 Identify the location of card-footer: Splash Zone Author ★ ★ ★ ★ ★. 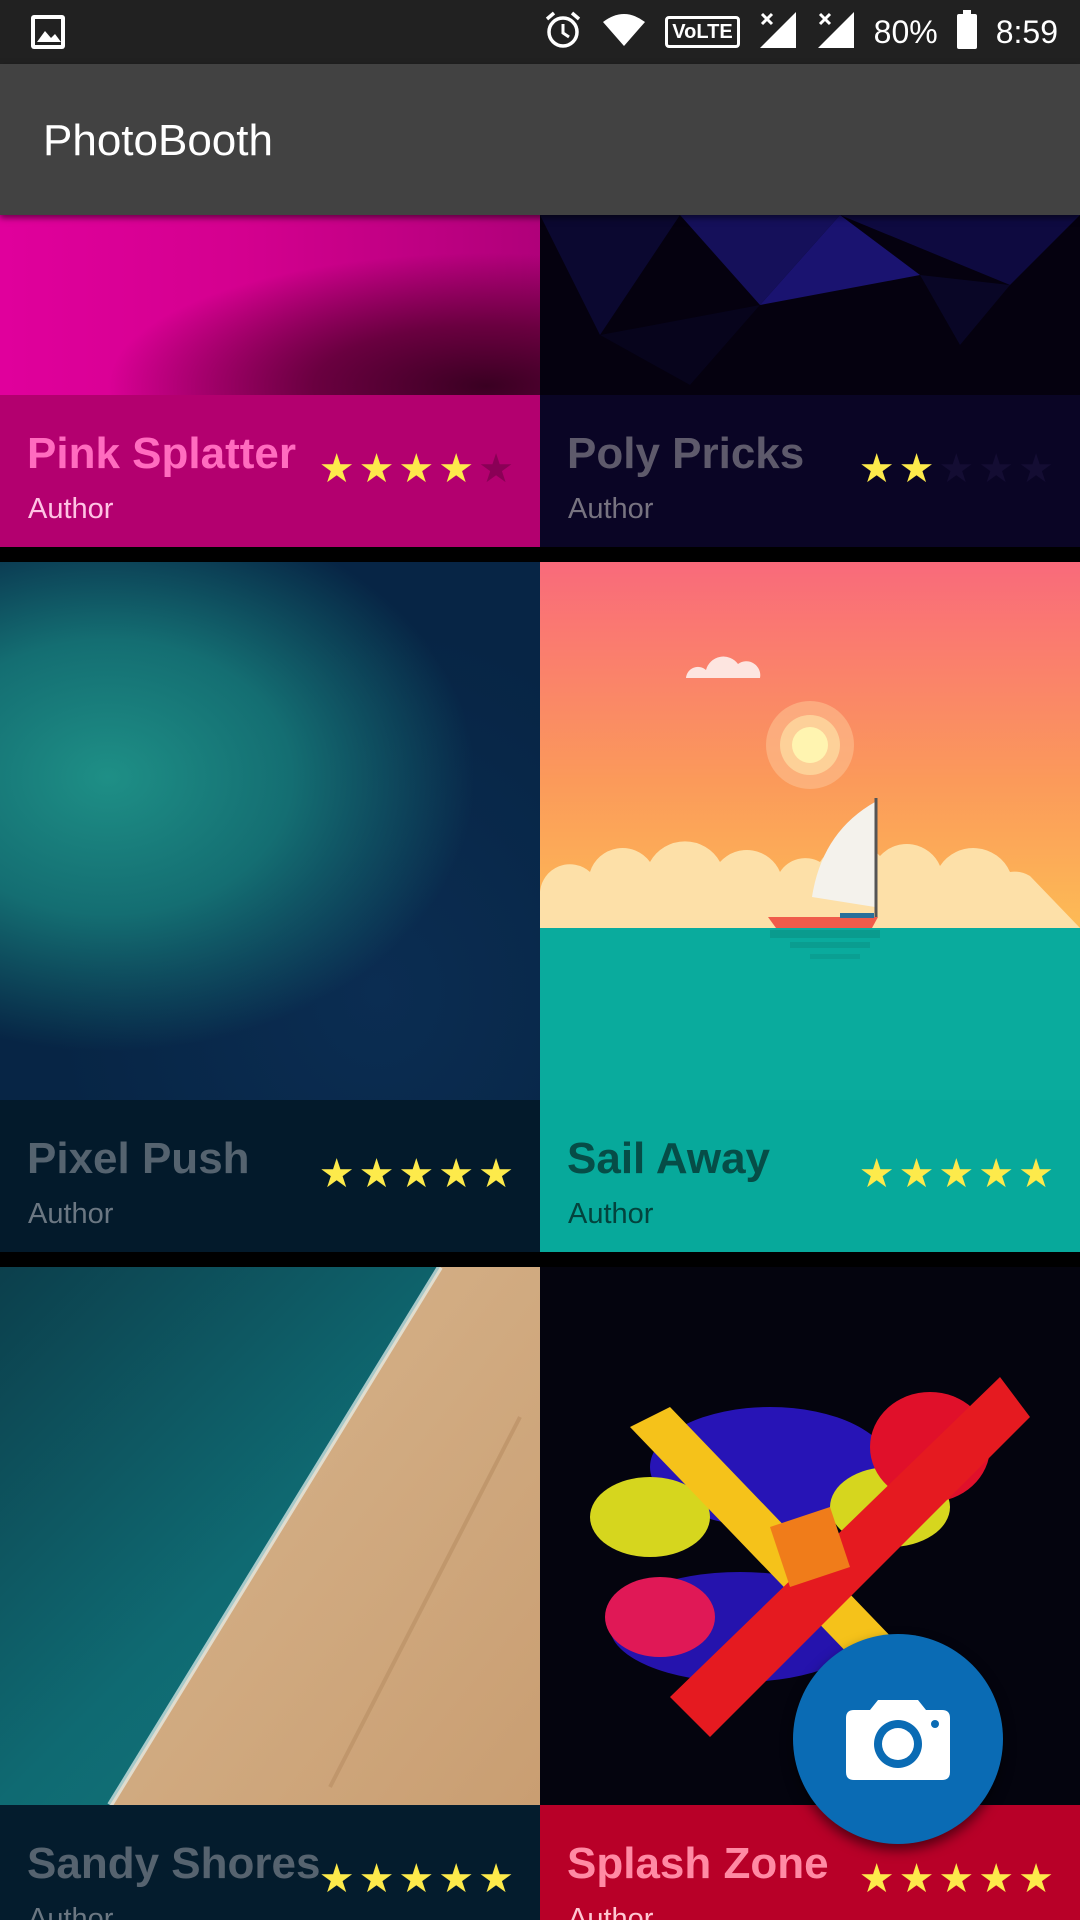
(810, 1862).